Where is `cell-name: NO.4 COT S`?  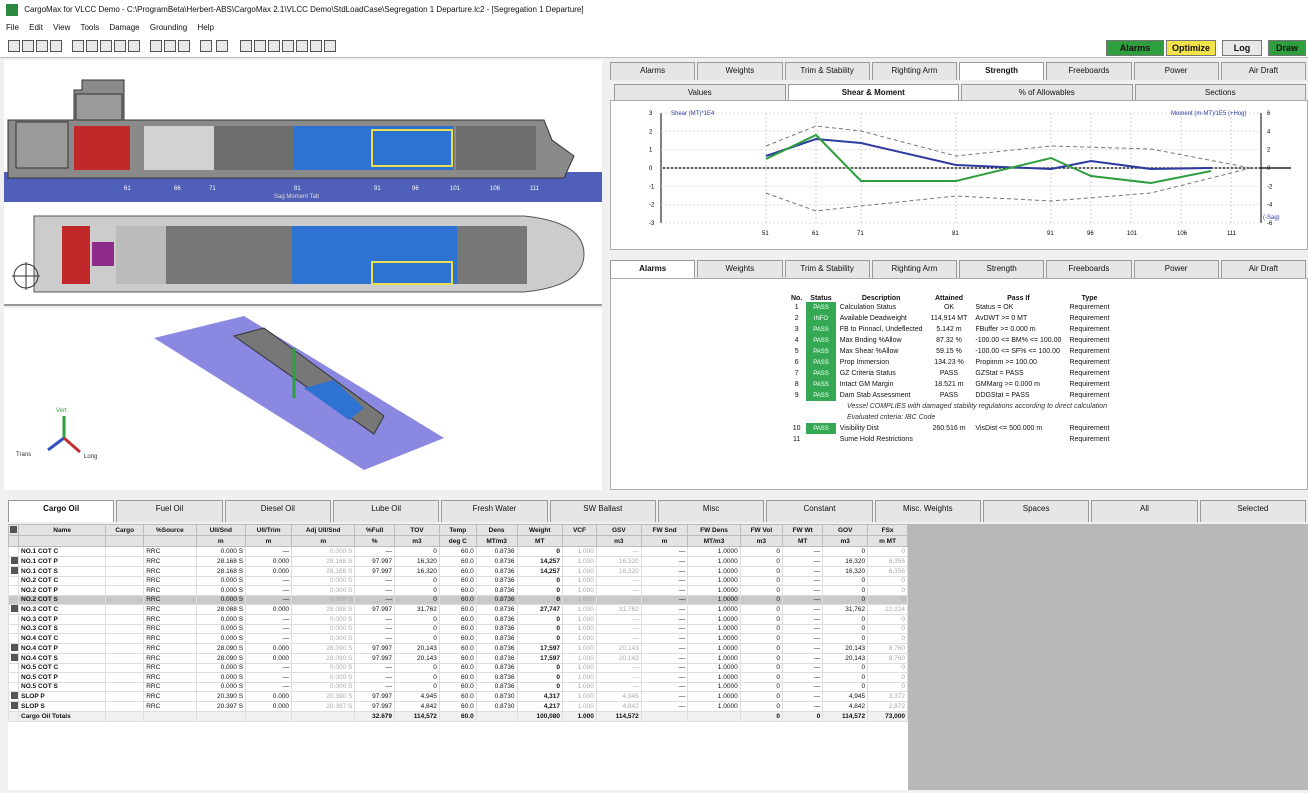
cell-name: NO.4 COT S is located at coordinates (62, 658).